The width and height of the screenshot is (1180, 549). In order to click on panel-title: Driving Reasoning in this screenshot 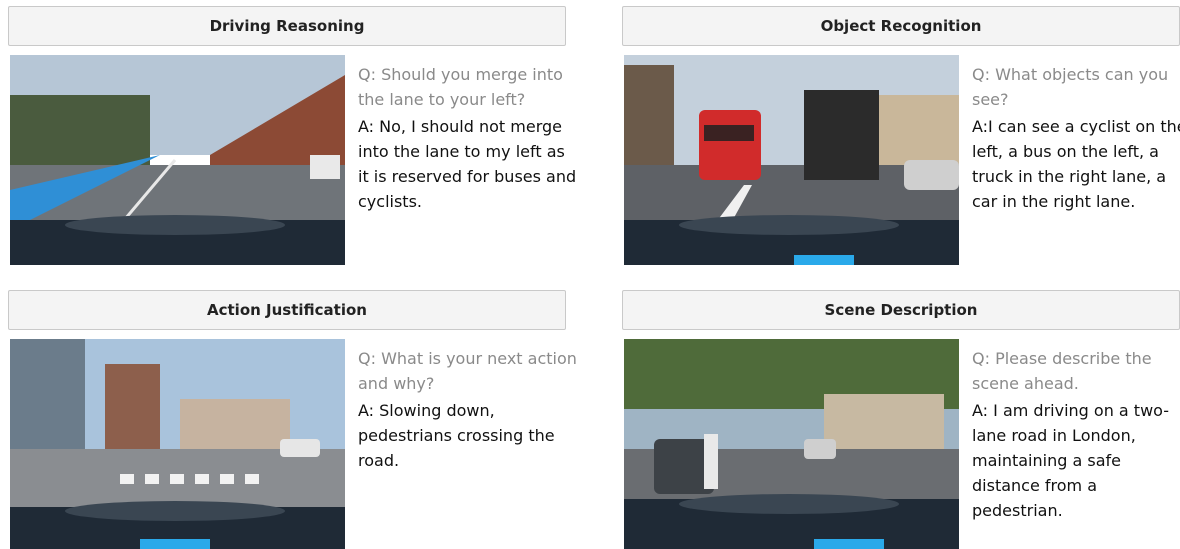, I will do `click(287, 26)`.